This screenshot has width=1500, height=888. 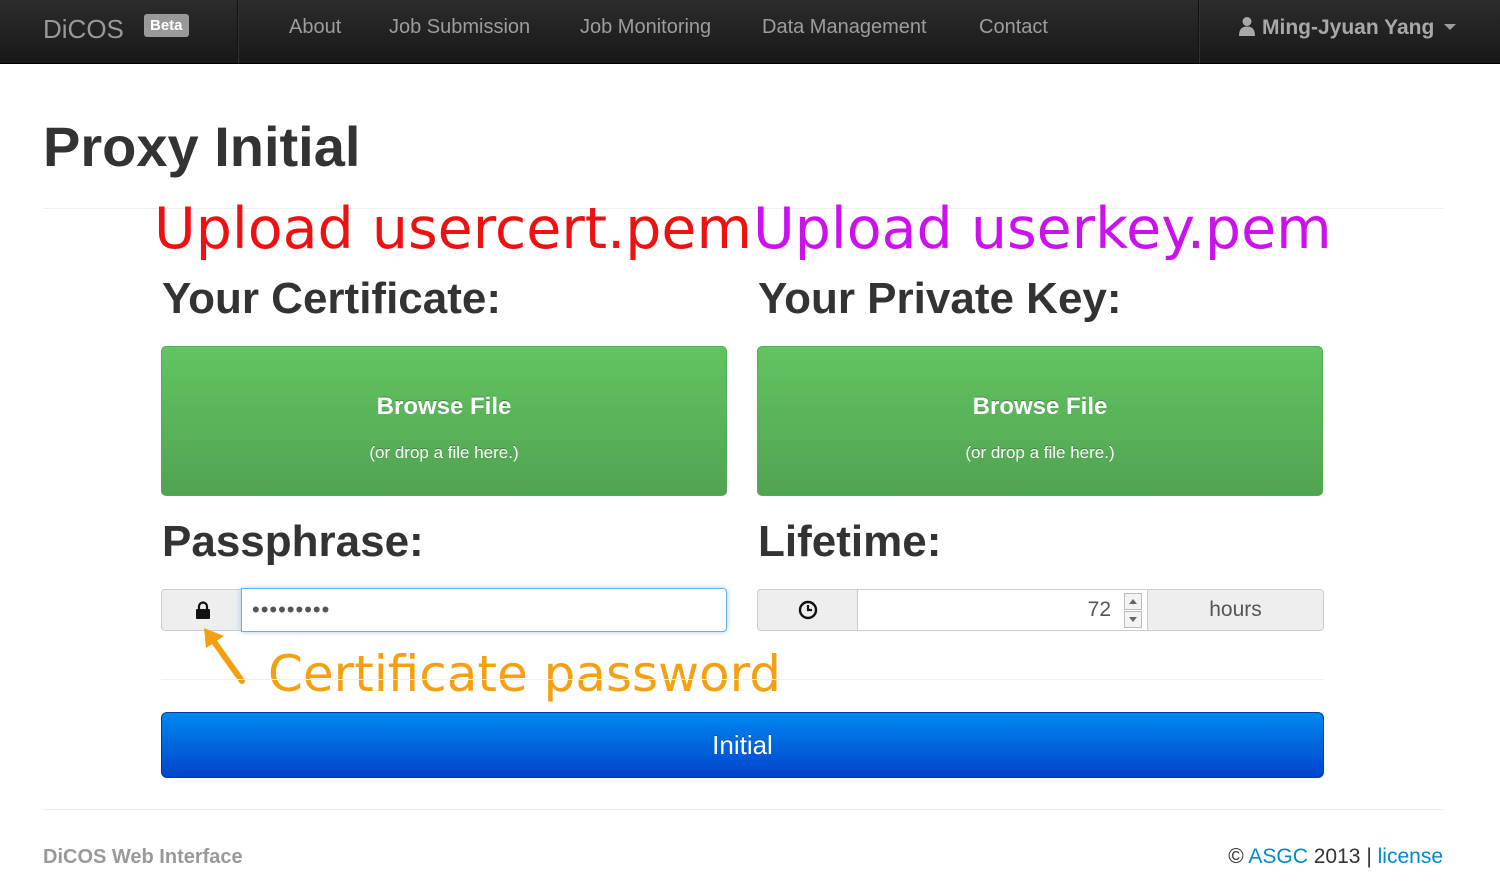 What do you see at coordinates (1133, 601) in the screenshot?
I see `spinner-up-icon` at bounding box center [1133, 601].